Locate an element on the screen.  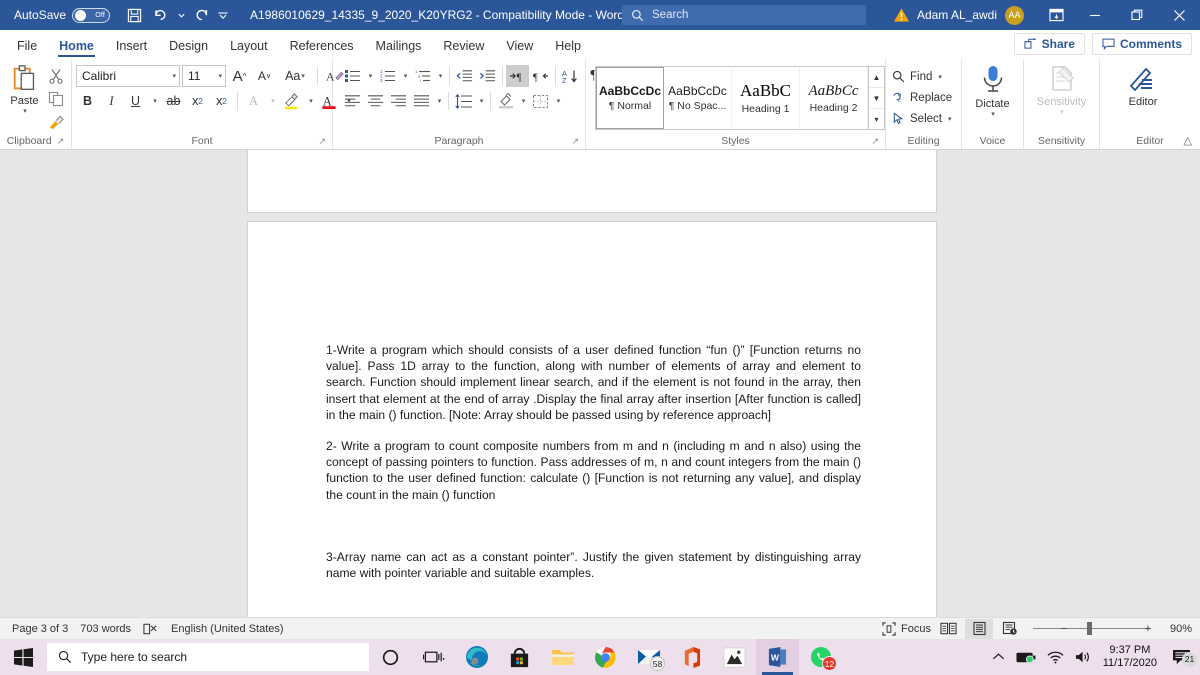
copy-icon is located at coordinates (56, 99).